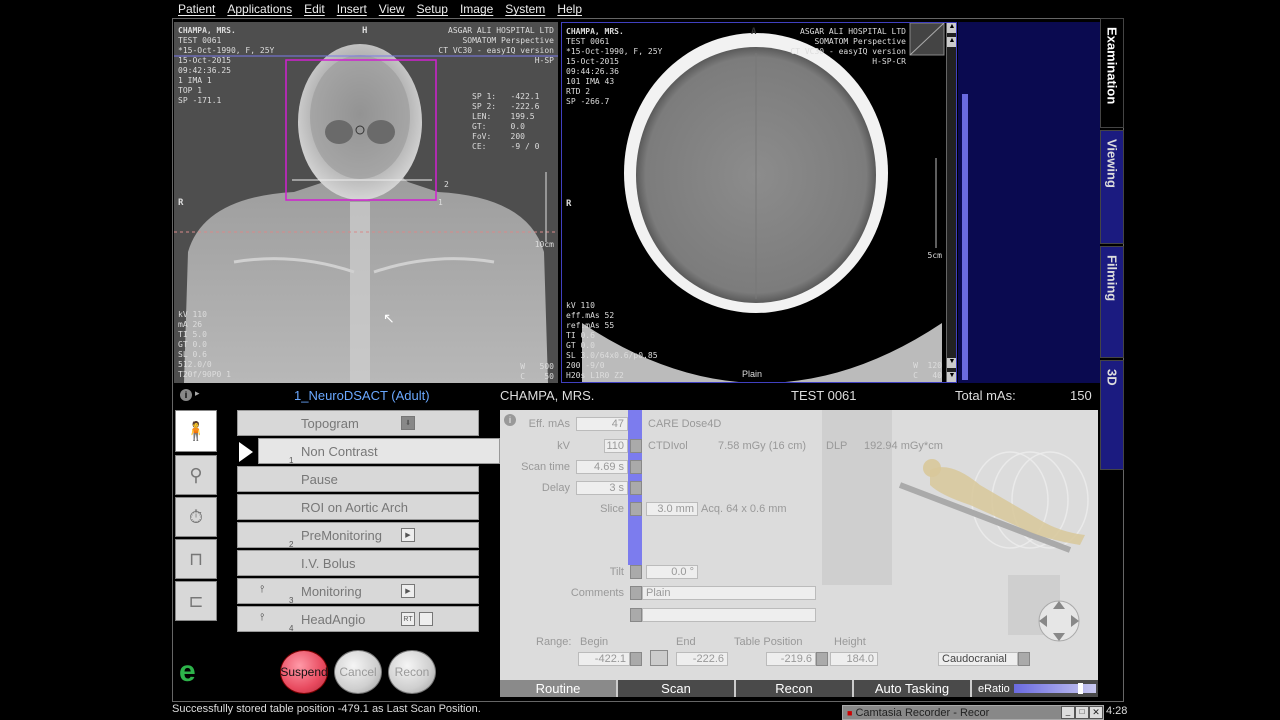 Image resolution: width=1280 pixels, height=720 pixels. I want to click on e-logo-icon: e, so click(187, 671).